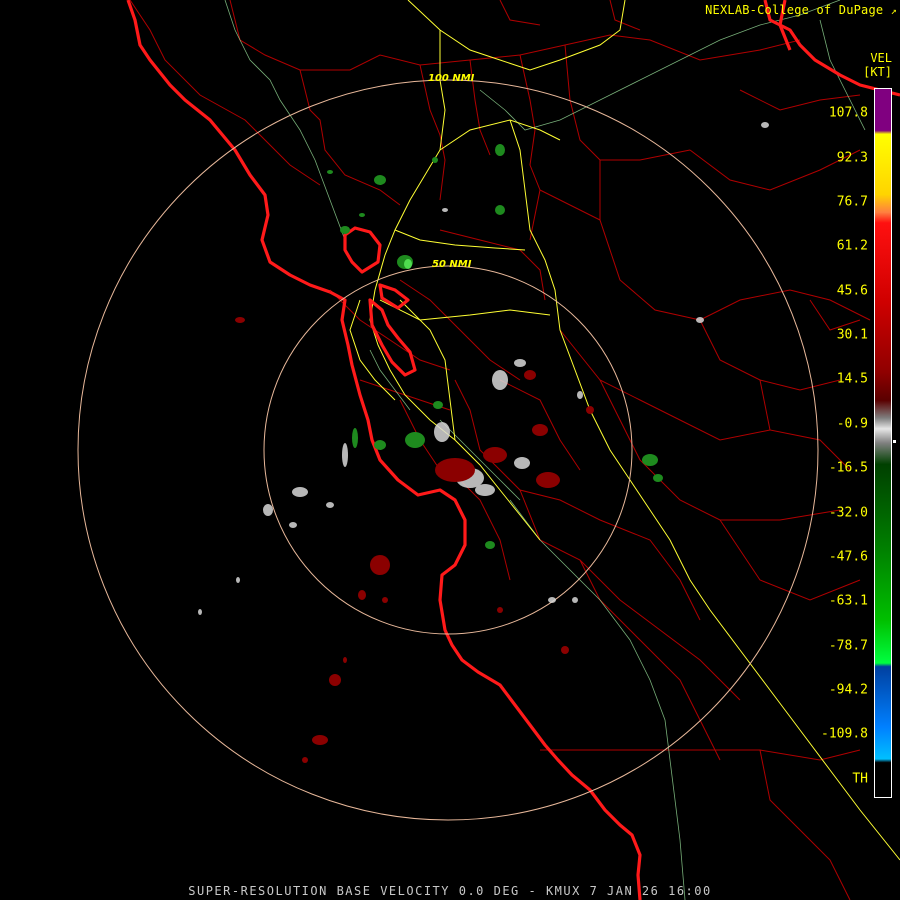 The height and width of the screenshot is (900, 900). What do you see at coordinates (881, 58) in the screenshot?
I see `legend-product-code: VEL` at bounding box center [881, 58].